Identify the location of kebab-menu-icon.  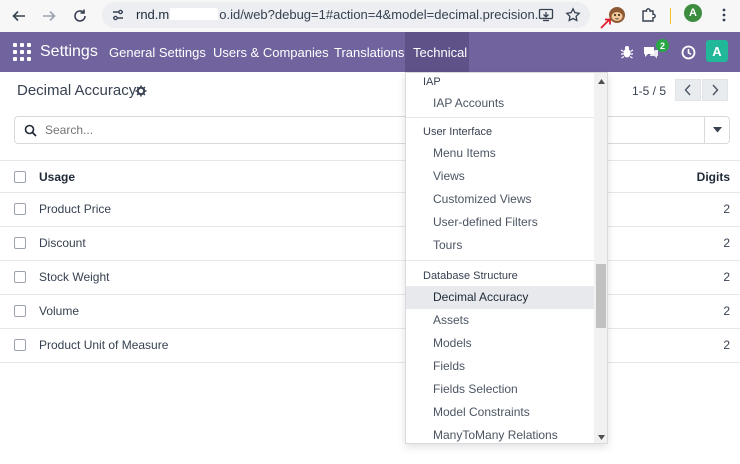
(724, 15).